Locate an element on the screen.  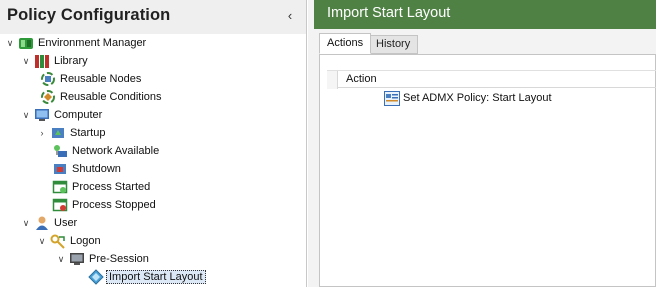
computer-monitor-icon is located at coordinates (42, 115).